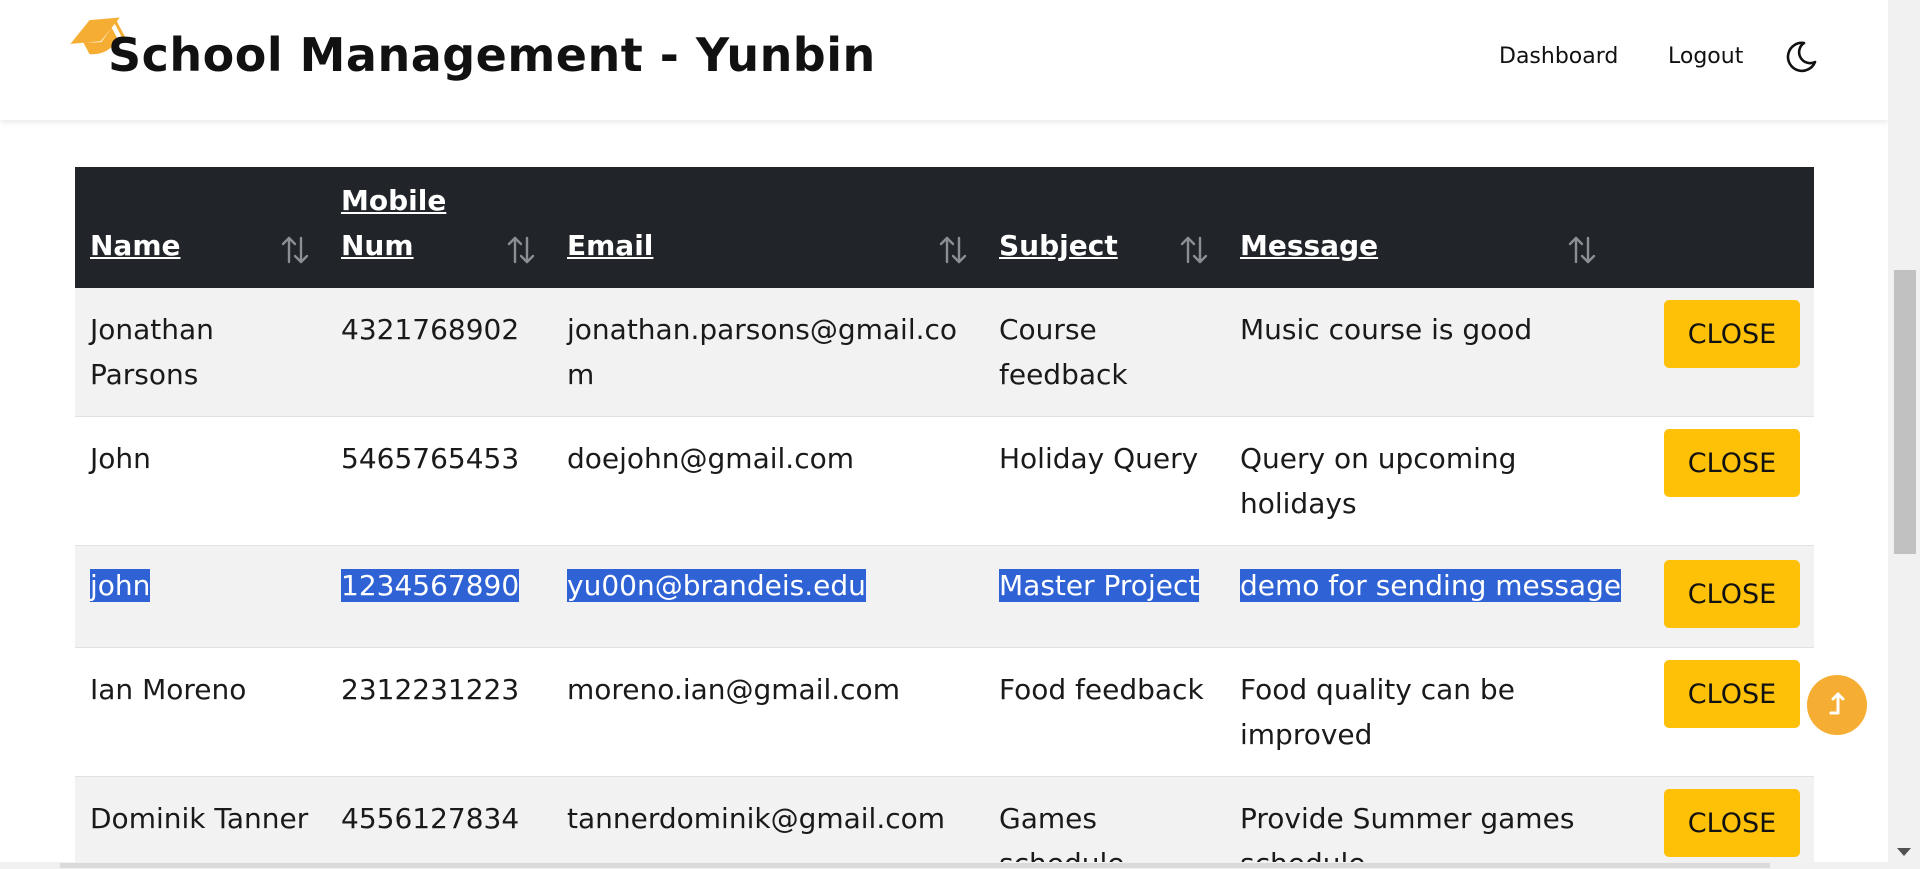  Describe the element at coordinates (430, 585) in the screenshot. I see `selected-text: 1234567890` at that location.